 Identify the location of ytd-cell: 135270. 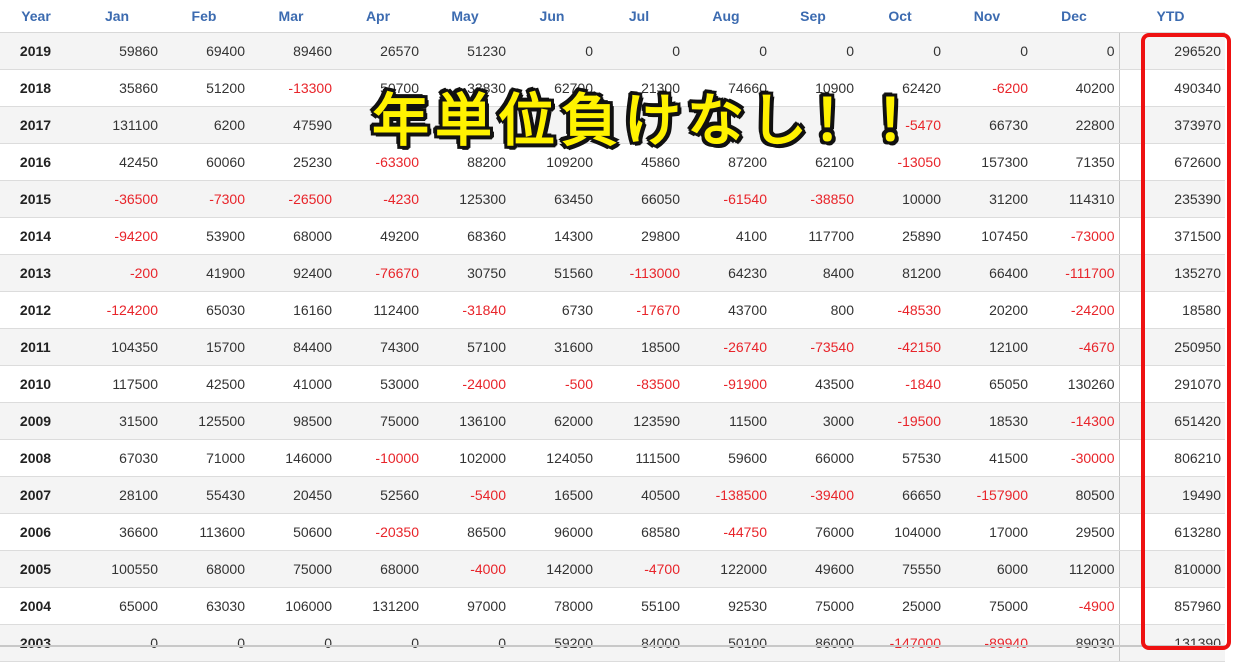
(1171, 273).